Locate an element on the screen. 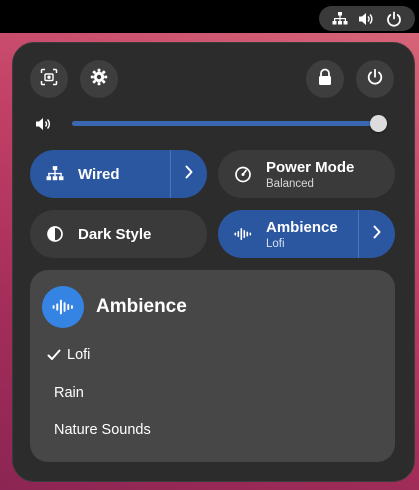 The image size is (419, 490). ambience-menu-header: Ambience is located at coordinates (114, 307).